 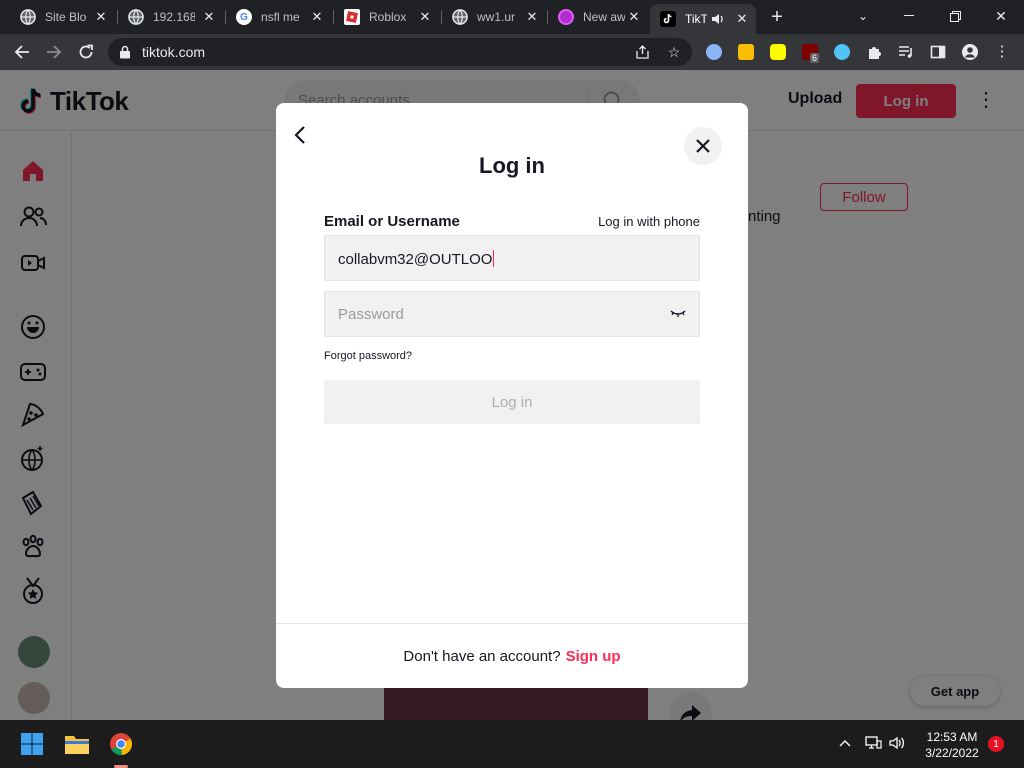 I want to click on tab-title: Roblox, so click(x=388, y=17).